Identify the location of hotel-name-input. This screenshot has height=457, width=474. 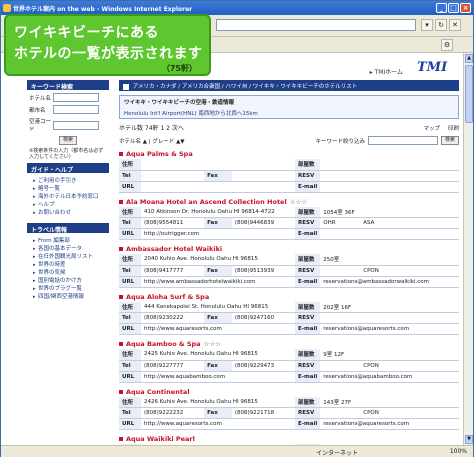
(76, 97).